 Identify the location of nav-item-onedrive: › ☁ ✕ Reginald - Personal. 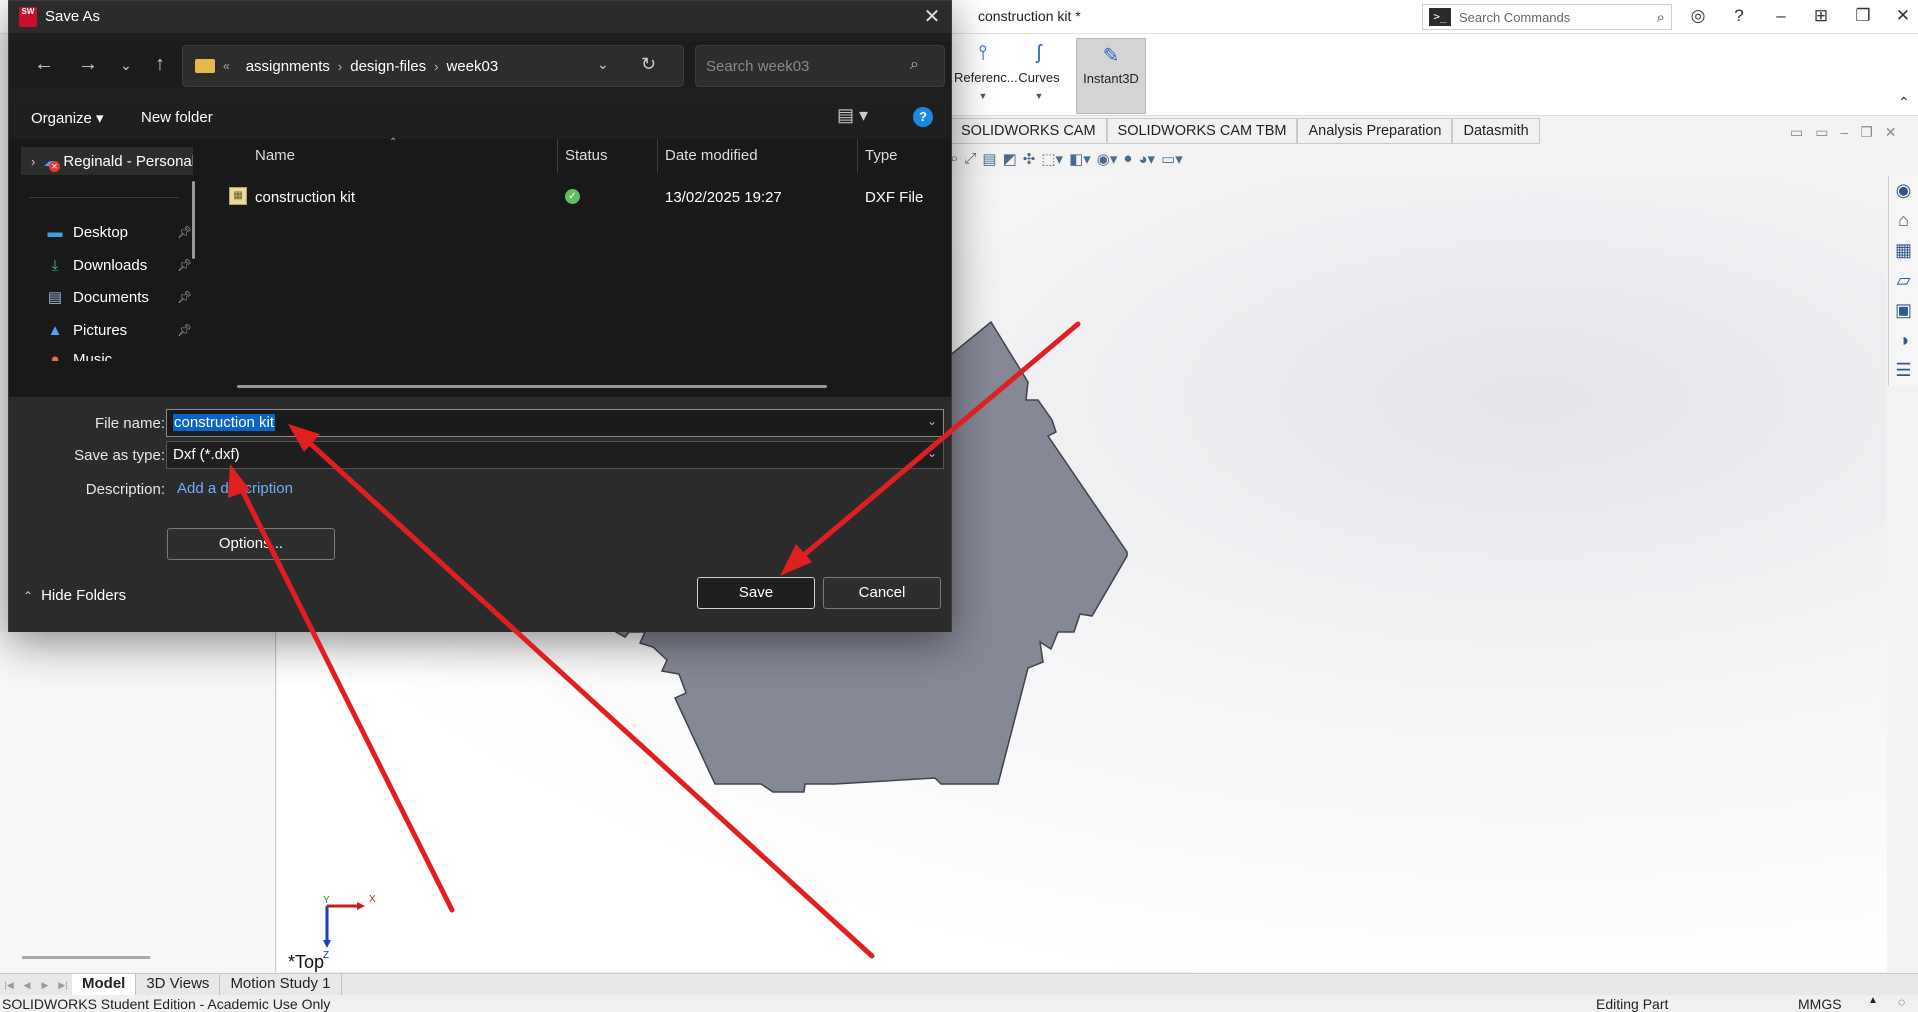
(107, 161).